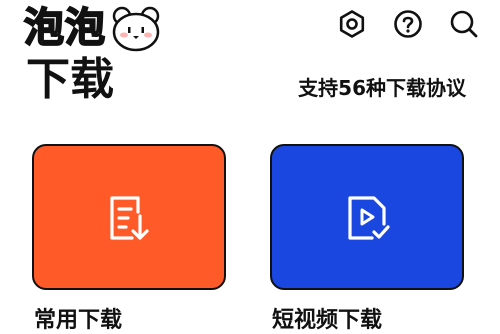  I want to click on settings-icon, so click(352, 24).